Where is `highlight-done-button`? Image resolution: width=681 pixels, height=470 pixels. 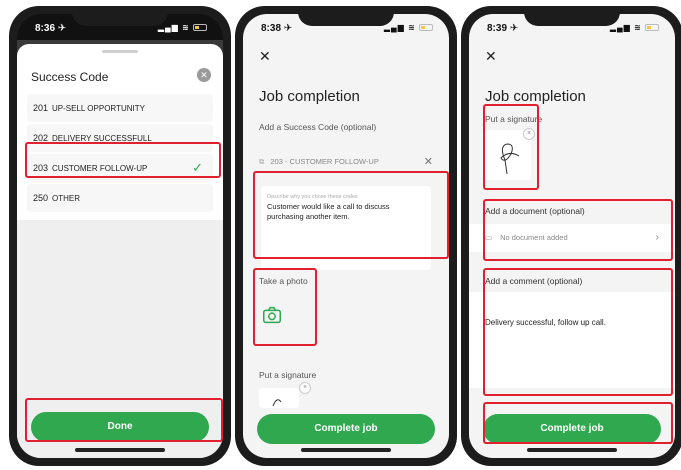
highlight-done-button is located at coordinates (124, 420).